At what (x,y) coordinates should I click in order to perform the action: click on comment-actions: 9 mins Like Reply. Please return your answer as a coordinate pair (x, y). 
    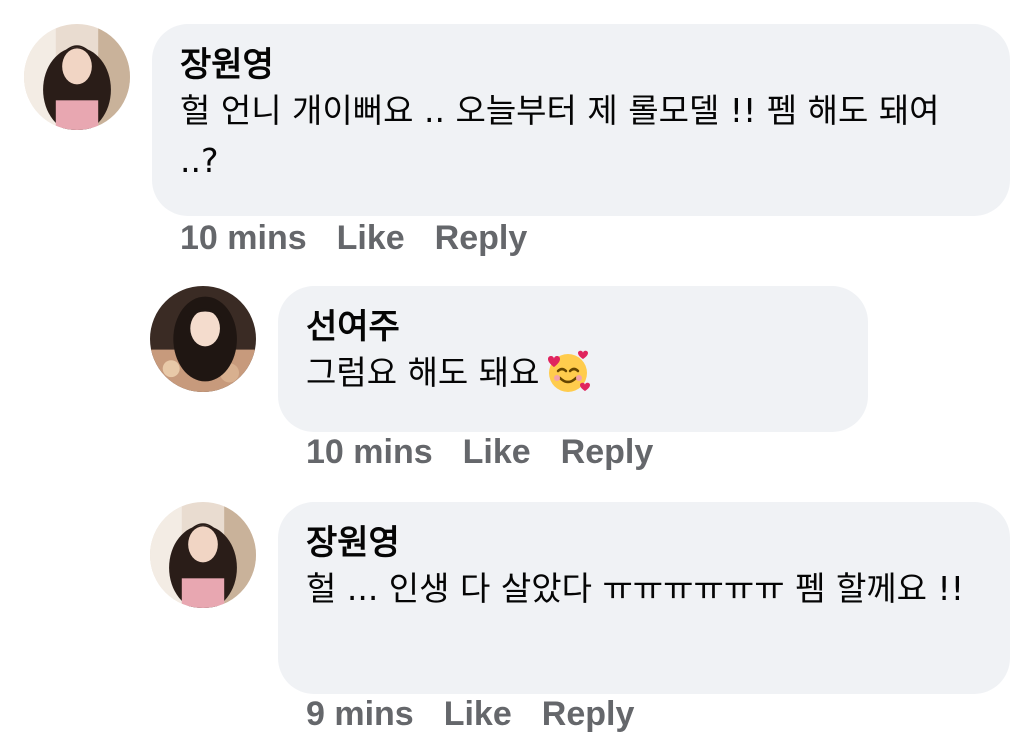
    Looking at the image, I should click on (470, 714).